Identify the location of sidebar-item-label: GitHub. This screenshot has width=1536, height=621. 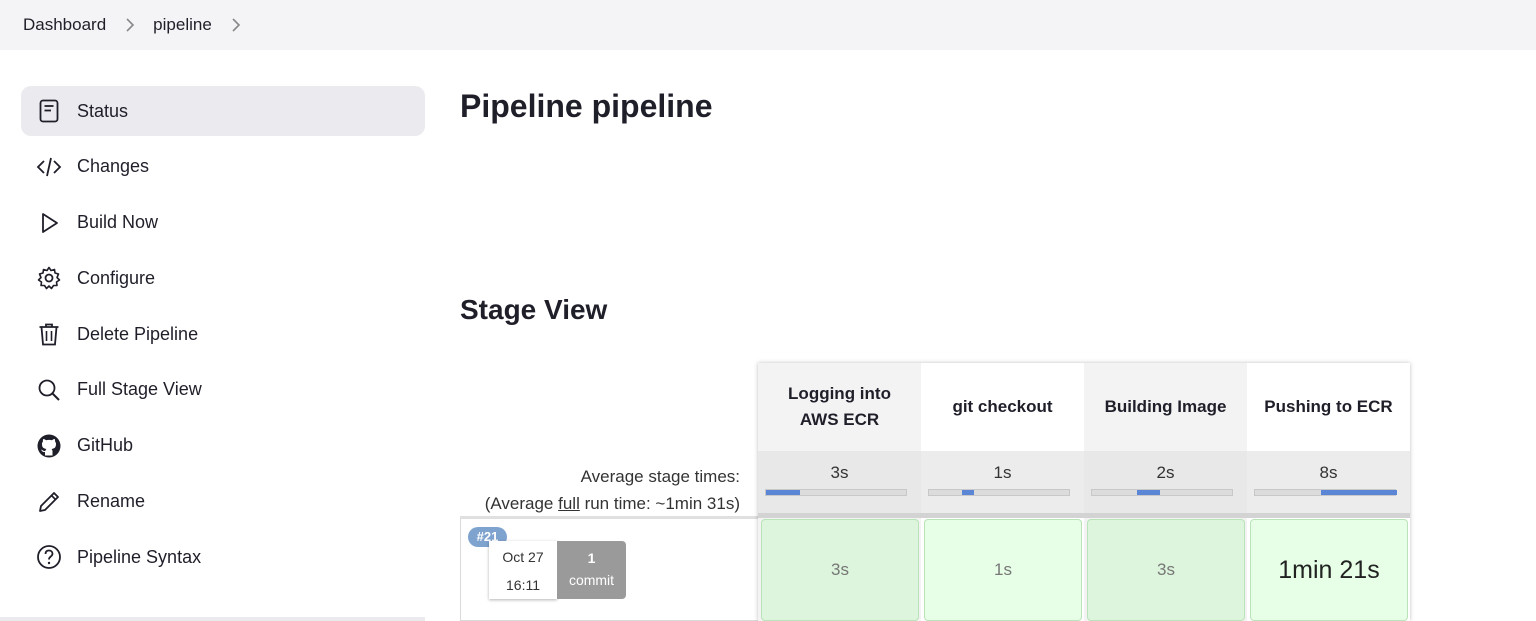
(105, 445).